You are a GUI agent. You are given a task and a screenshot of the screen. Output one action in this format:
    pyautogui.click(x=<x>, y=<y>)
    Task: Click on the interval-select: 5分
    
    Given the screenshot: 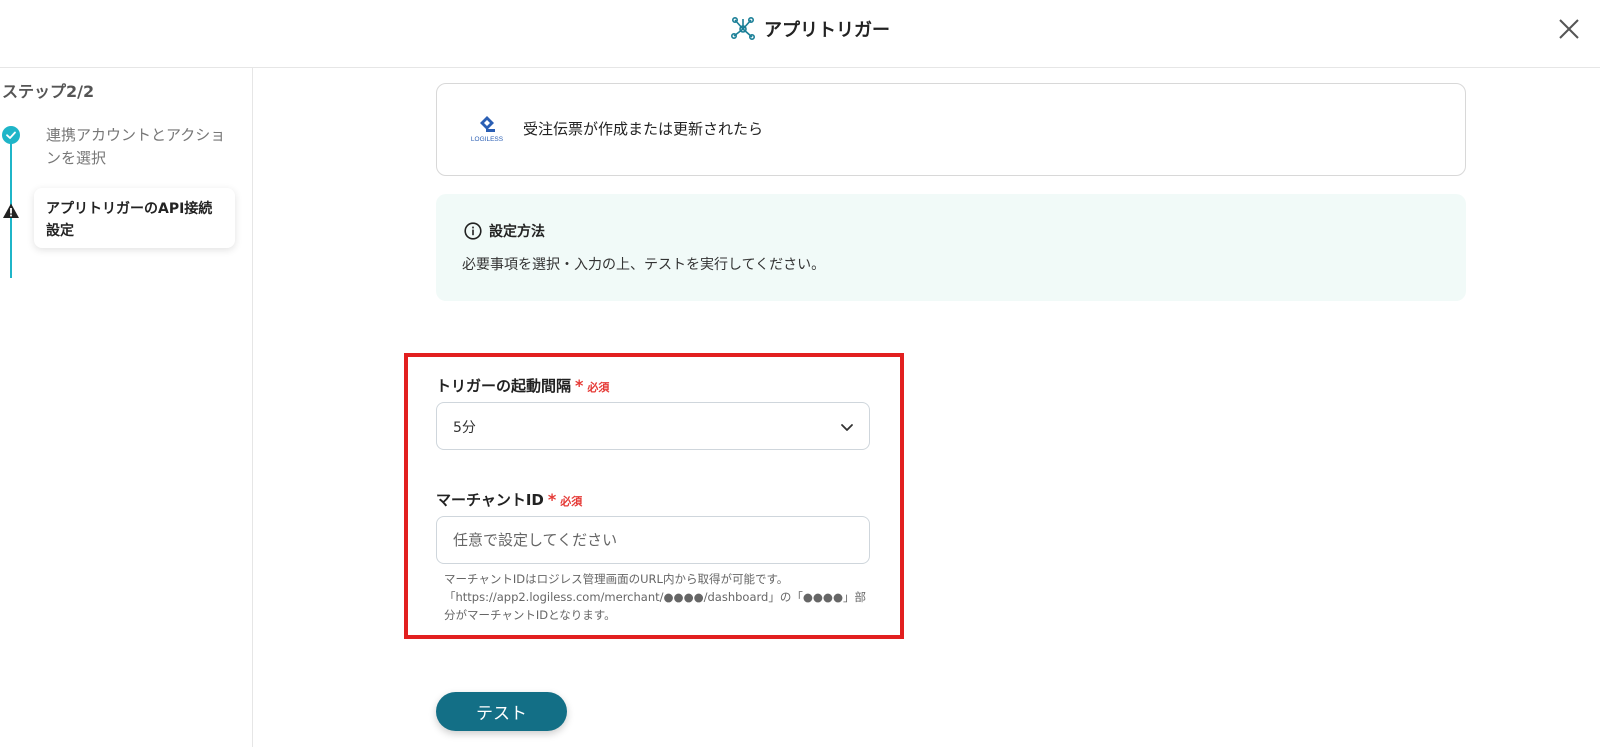 What is the action you would take?
    pyautogui.click(x=653, y=426)
    